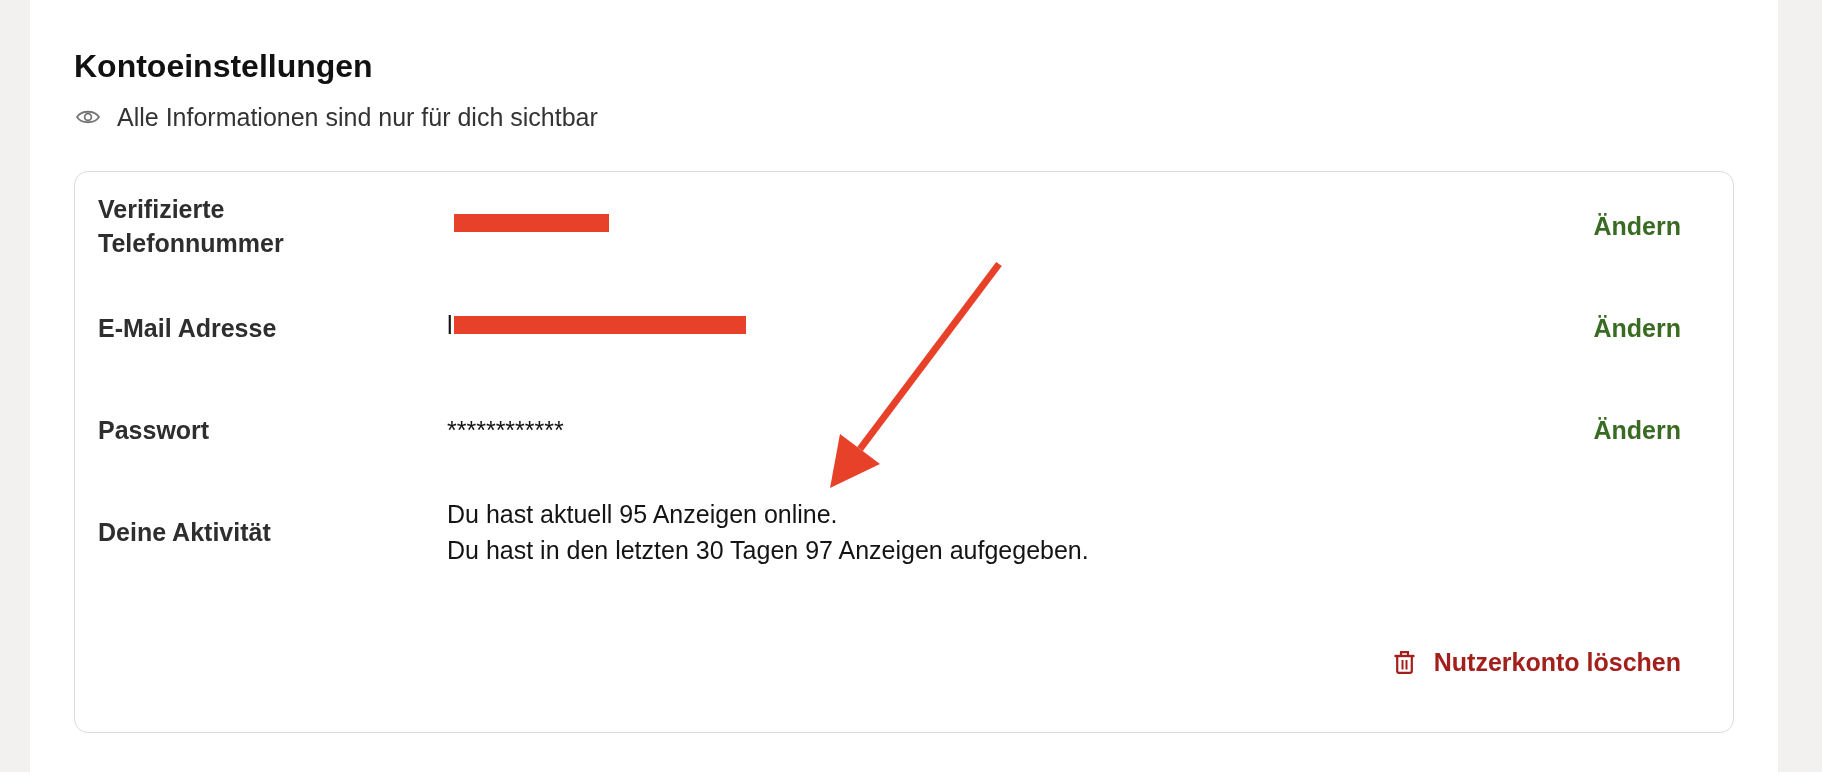 This screenshot has width=1822, height=772. Describe the element at coordinates (154, 430) in the screenshot. I see `field-label: Passwort` at that location.